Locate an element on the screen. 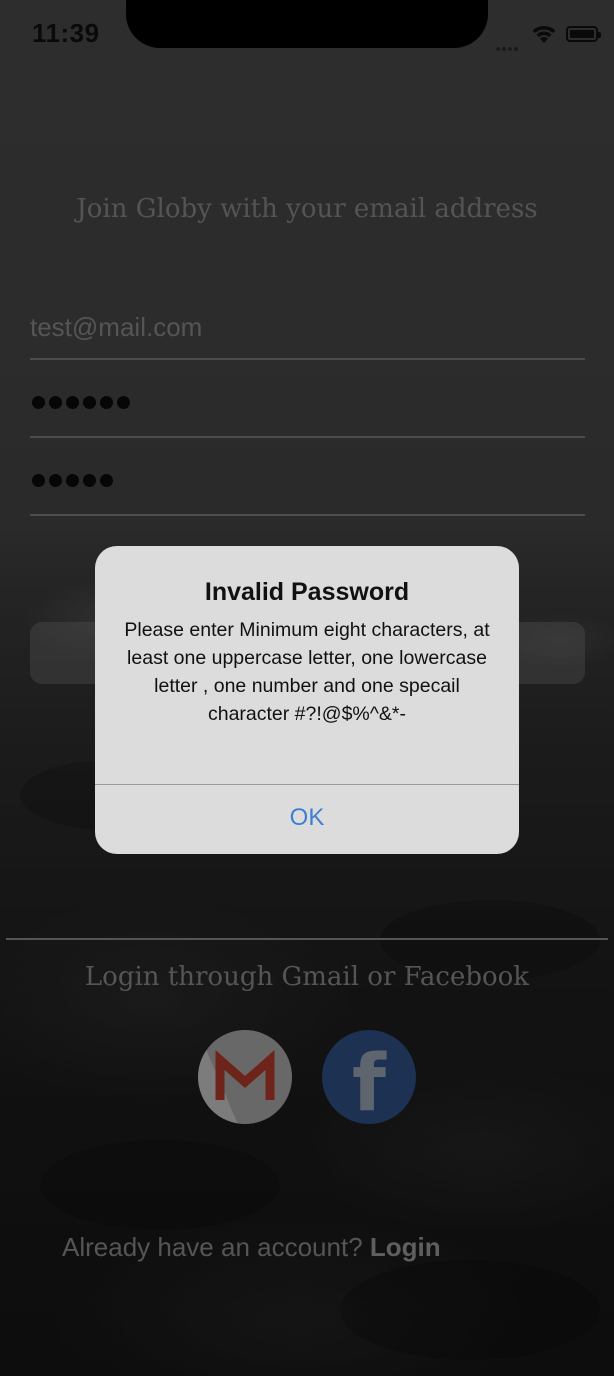 The image size is (614, 1376). alert-title: Invalid Password is located at coordinates (307, 592).